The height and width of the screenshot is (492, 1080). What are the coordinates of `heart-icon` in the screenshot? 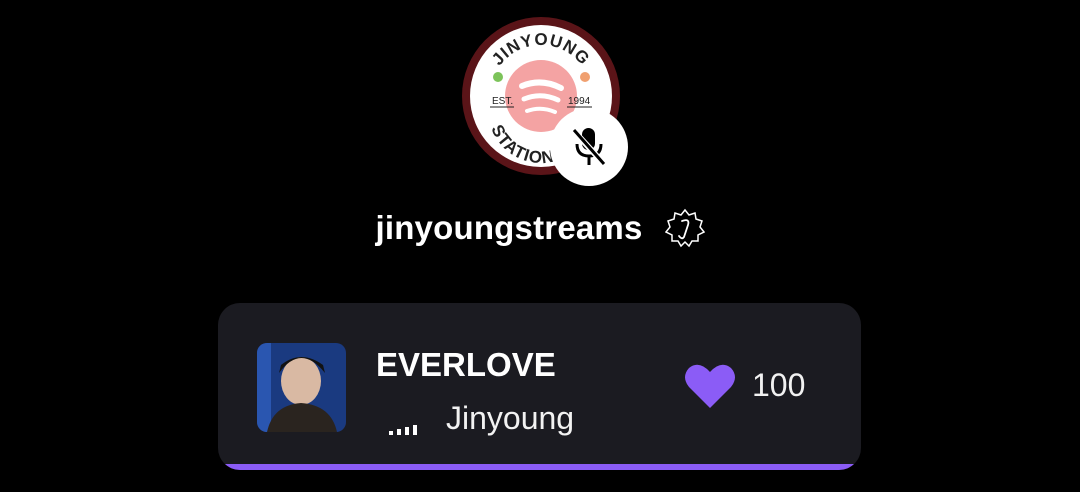 It's located at (710, 386).